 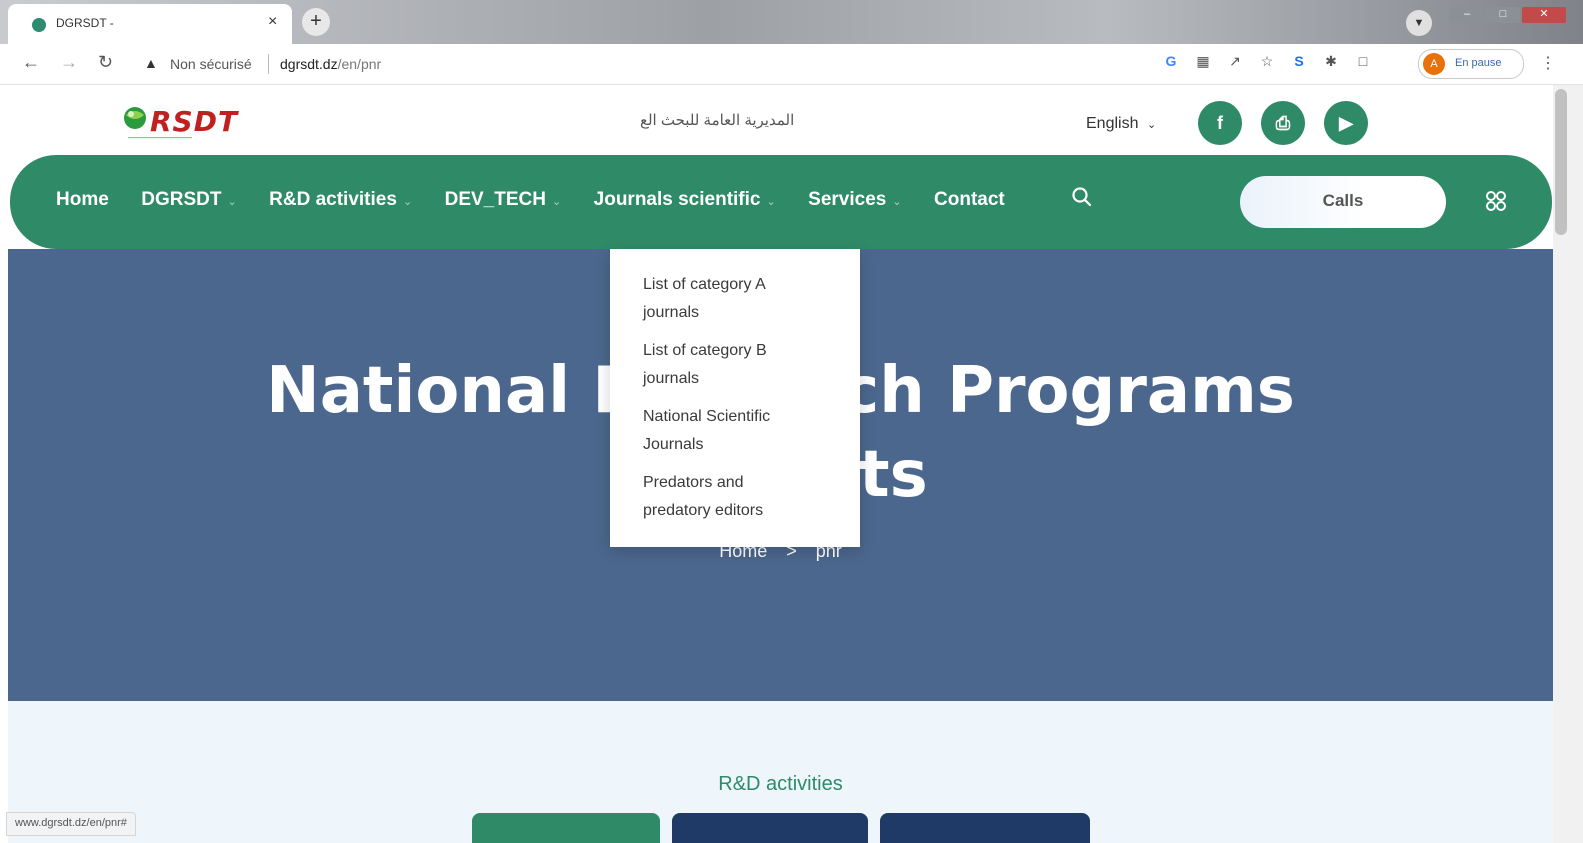 I want to click on nav-label: Home, so click(x=82, y=199).